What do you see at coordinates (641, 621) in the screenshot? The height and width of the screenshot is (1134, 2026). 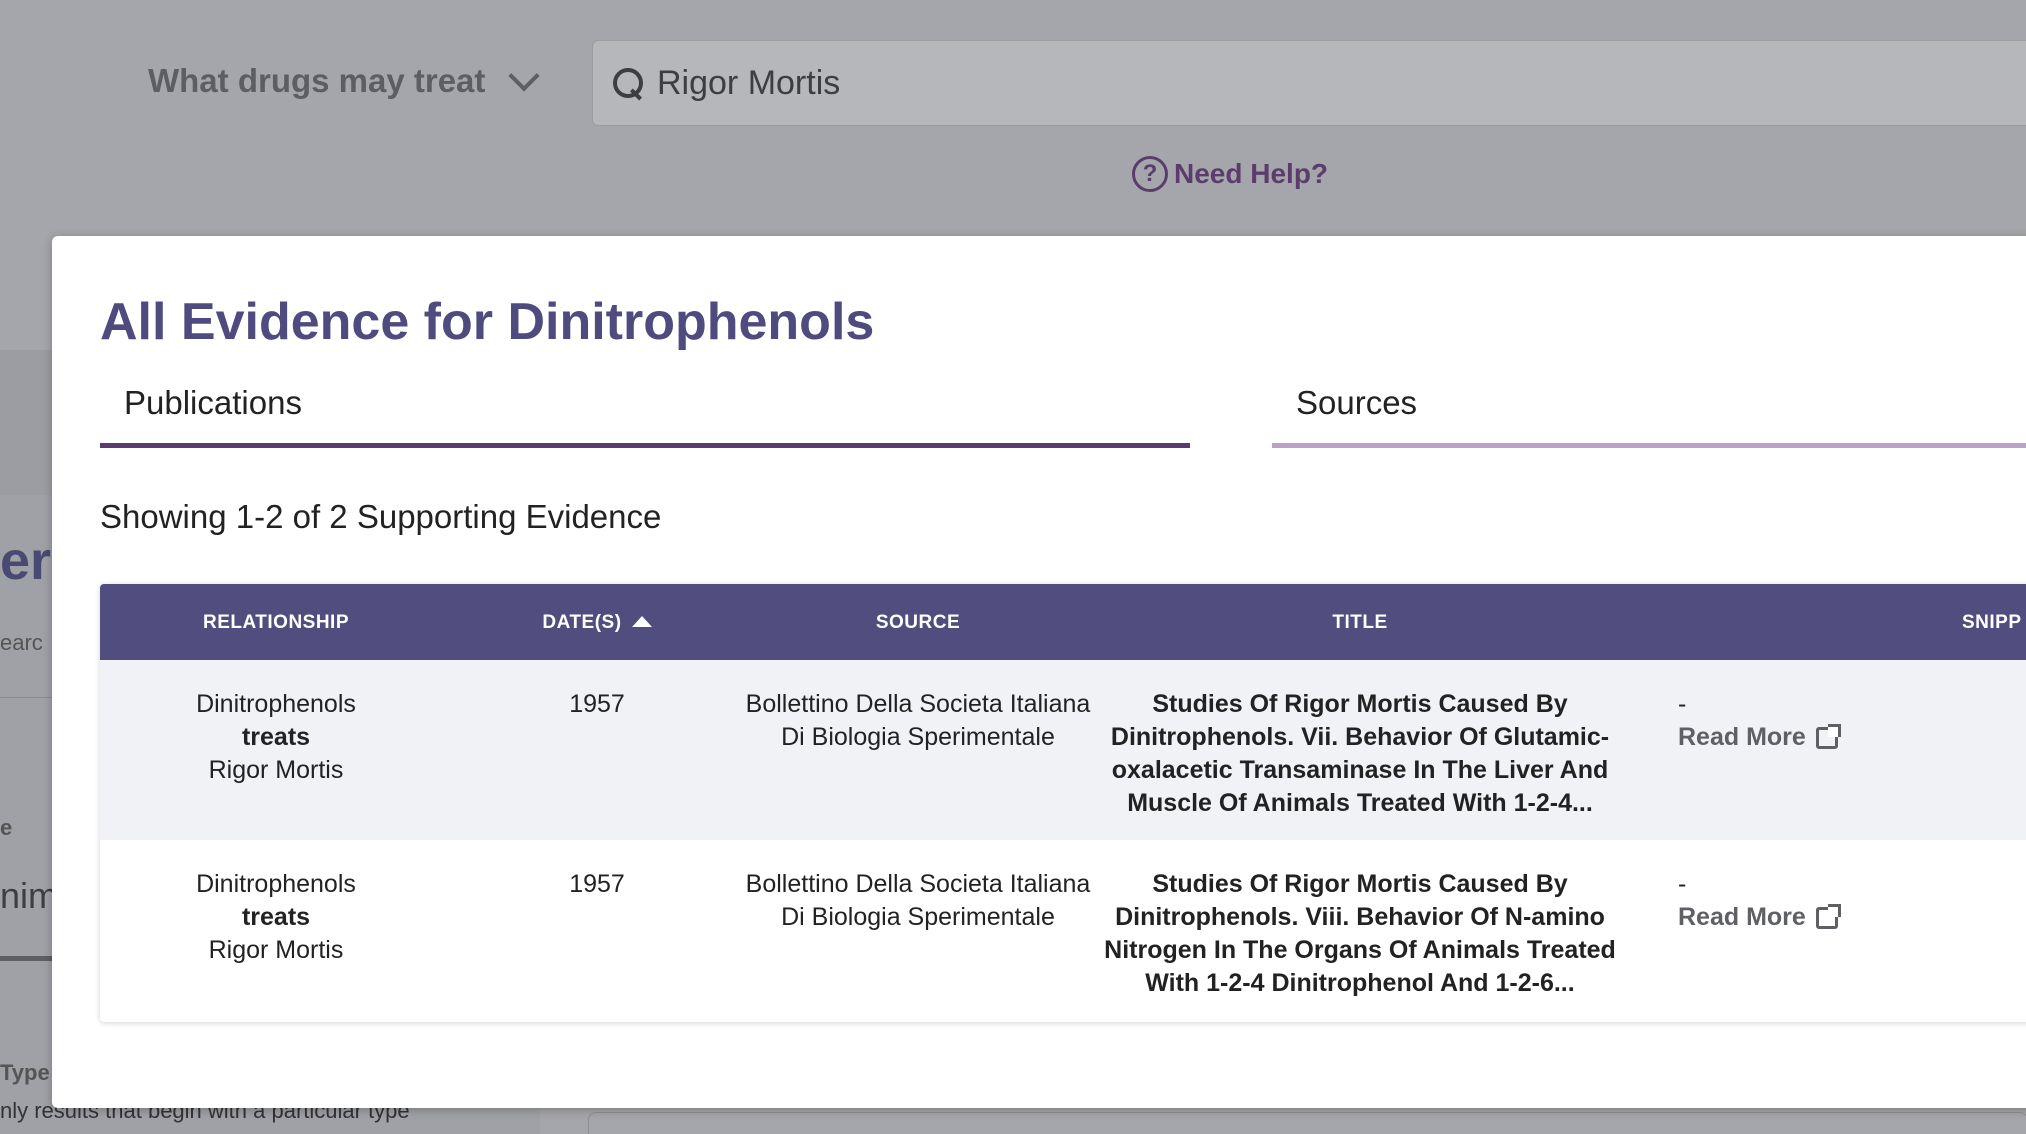 I see `sort-ascending-icon` at bounding box center [641, 621].